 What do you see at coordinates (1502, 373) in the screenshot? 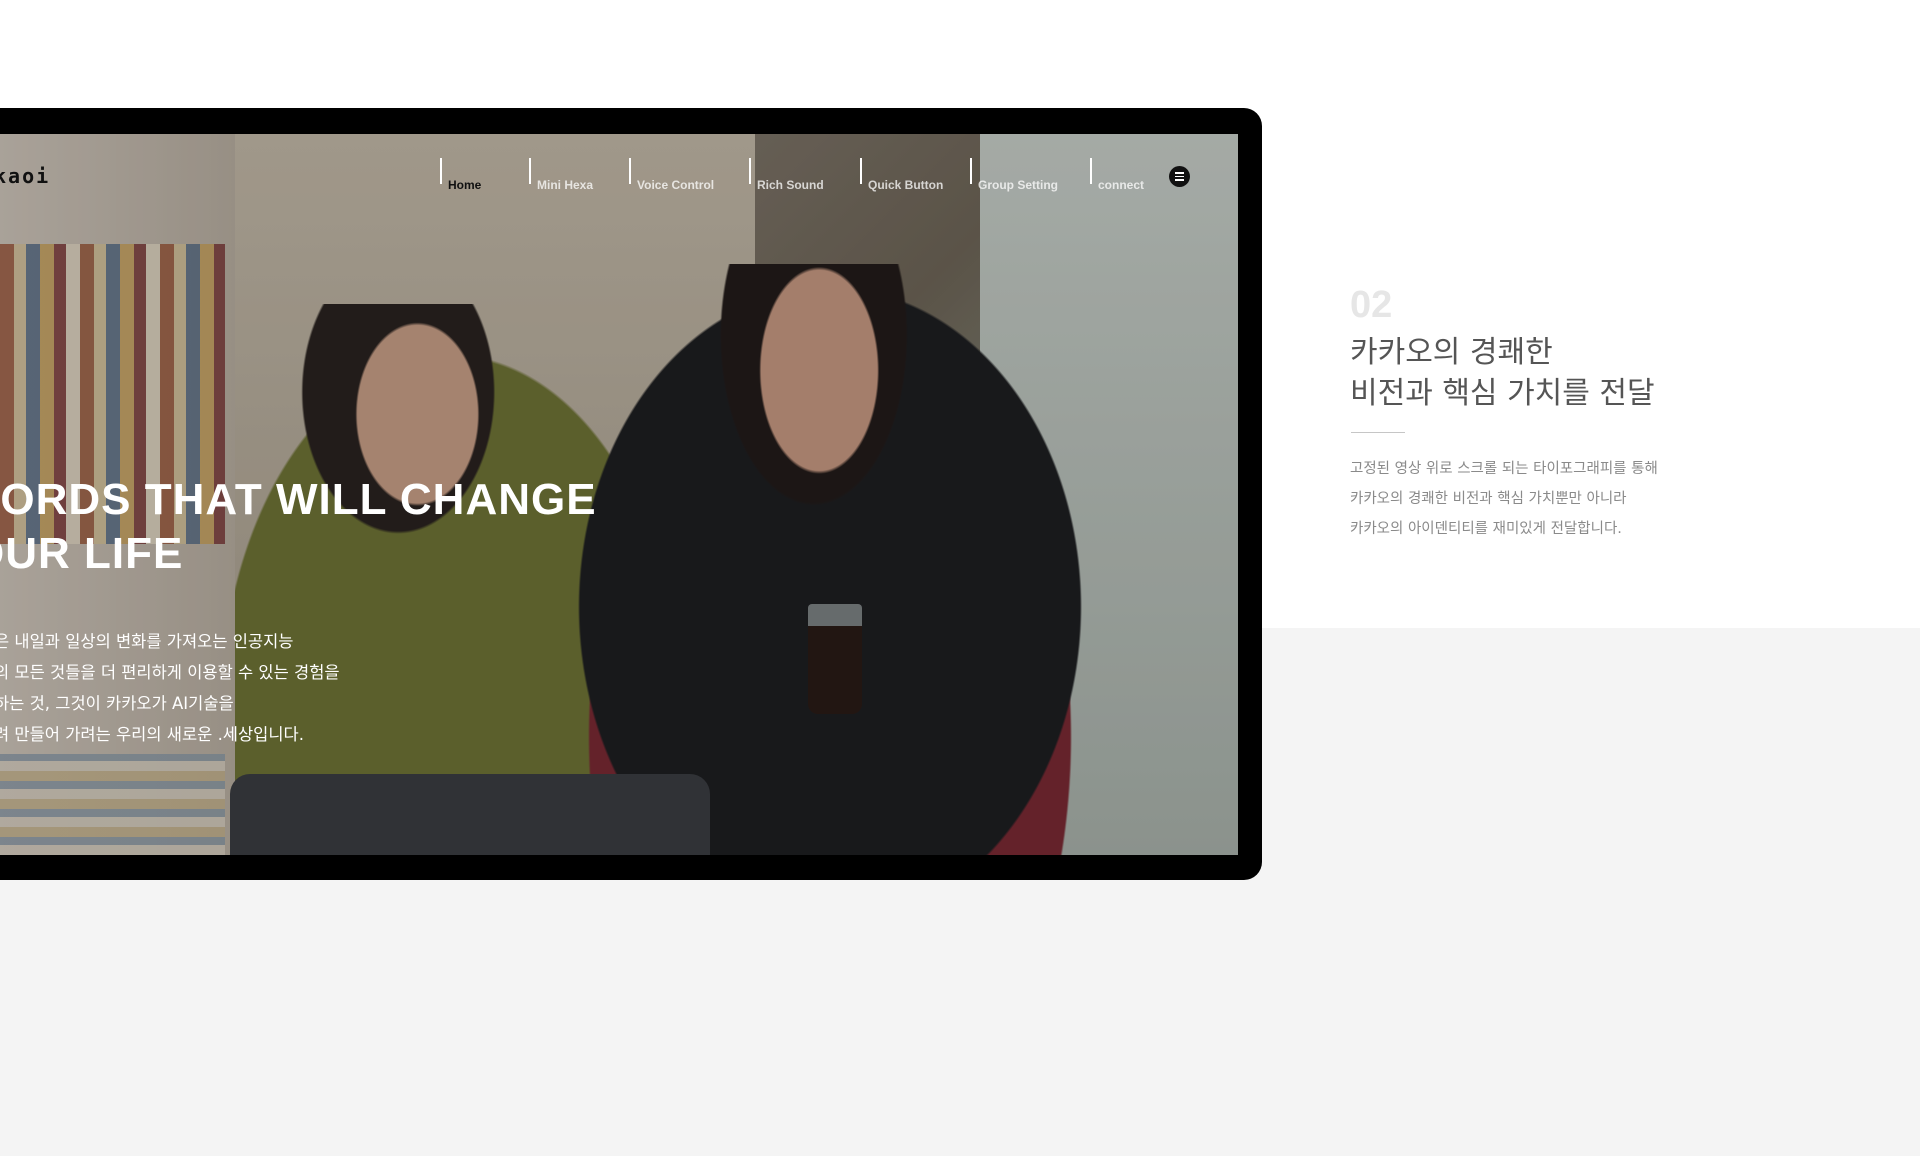
I see `section-headline: 카카오의 경쾌한 비전과 핵심 가치를 전달` at bounding box center [1502, 373].